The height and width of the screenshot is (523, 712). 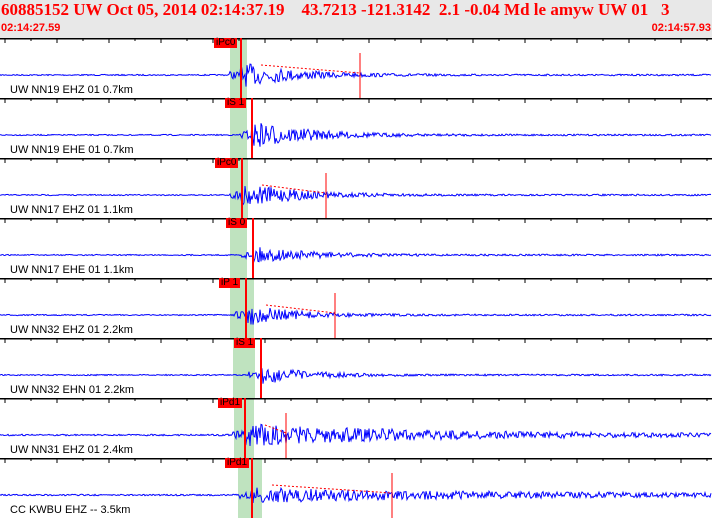 What do you see at coordinates (681, 28) in the screenshot?
I see `end-time: 02:14:57.93` at bounding box center [681, 28].